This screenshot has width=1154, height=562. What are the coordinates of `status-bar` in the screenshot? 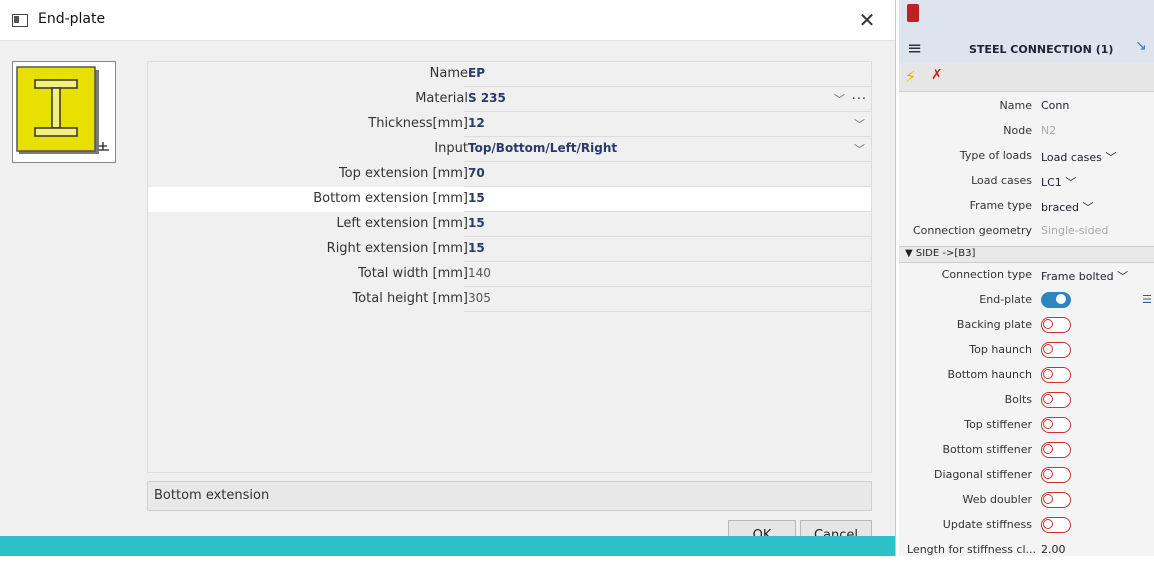 It's located at (447, 546).